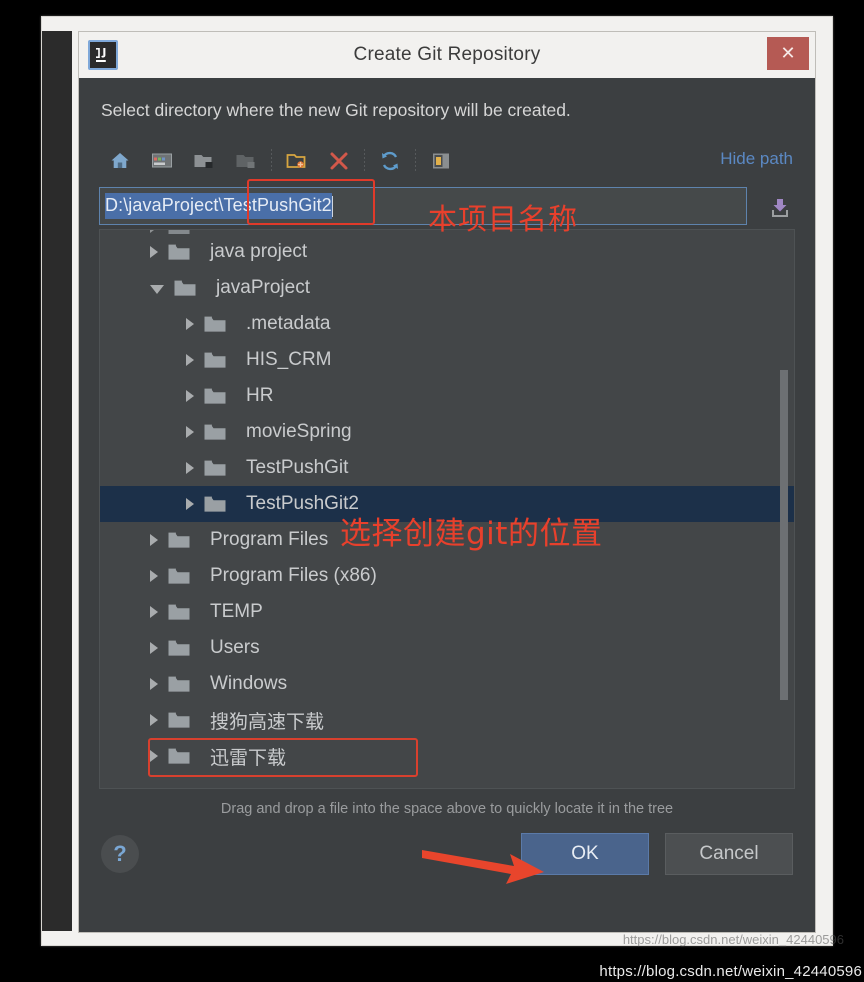 The height and width of the screenshot is (982, 864). I want to click on tree-row-label: movieSpring, so click(299, 431).